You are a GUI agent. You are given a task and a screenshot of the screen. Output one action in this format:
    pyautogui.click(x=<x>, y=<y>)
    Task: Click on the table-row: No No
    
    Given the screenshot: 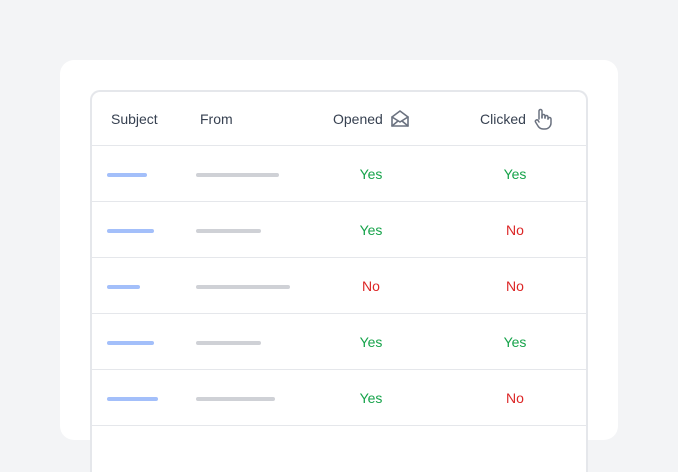 What is the action you would take?
    pyautogui.click(x=339, y=286)
    